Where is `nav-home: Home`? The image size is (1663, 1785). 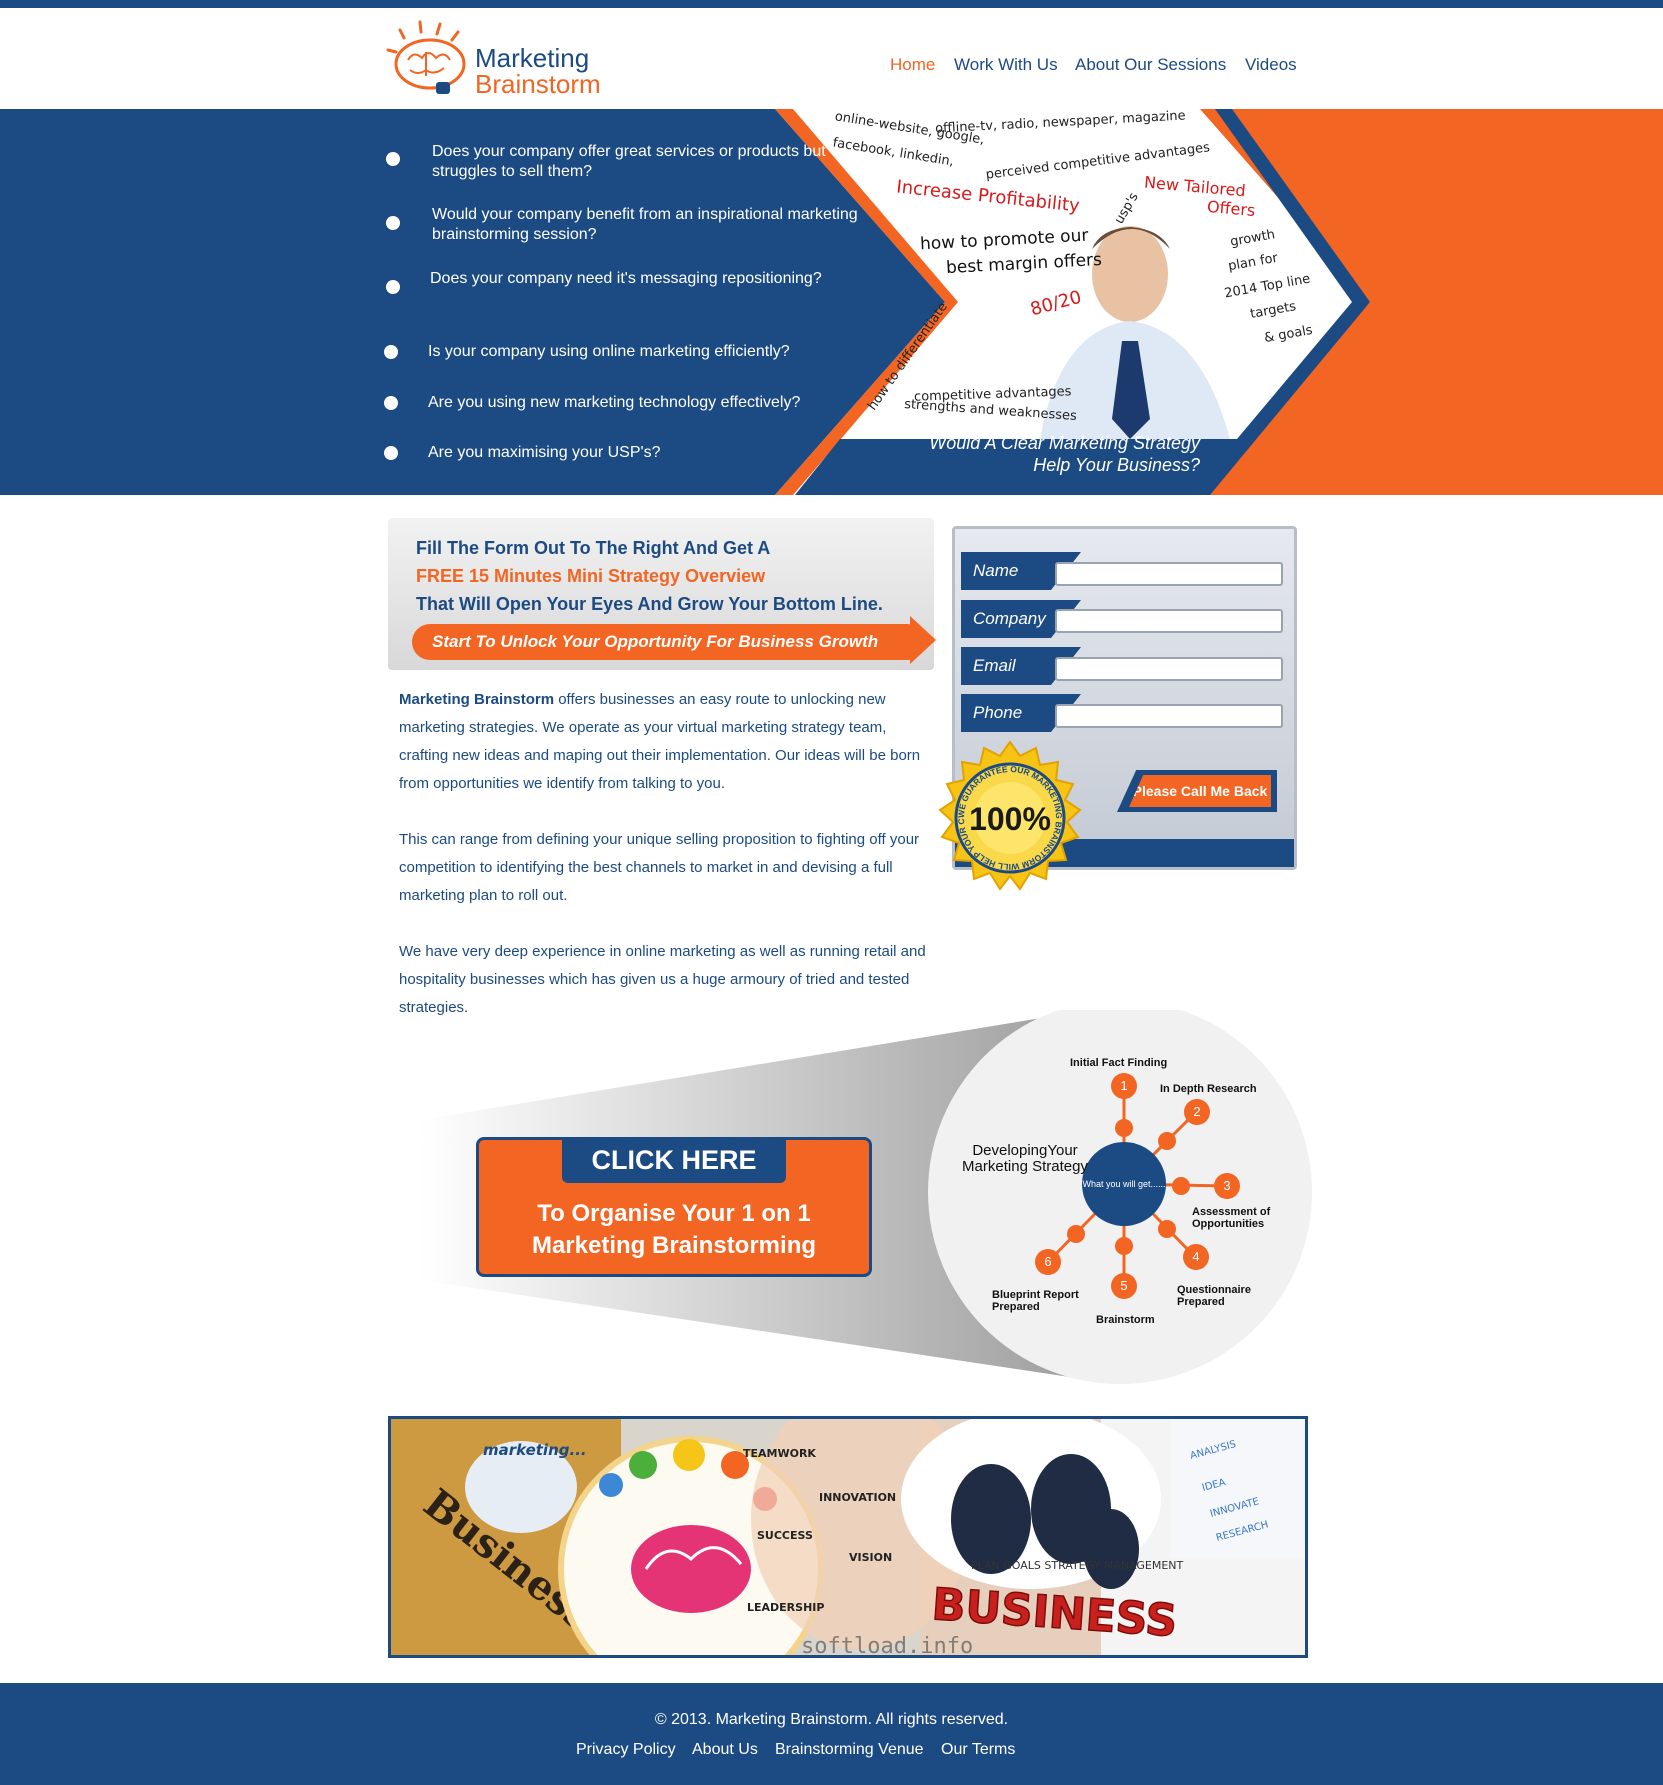 nav-home: Home is located at coordinates (912, 65).